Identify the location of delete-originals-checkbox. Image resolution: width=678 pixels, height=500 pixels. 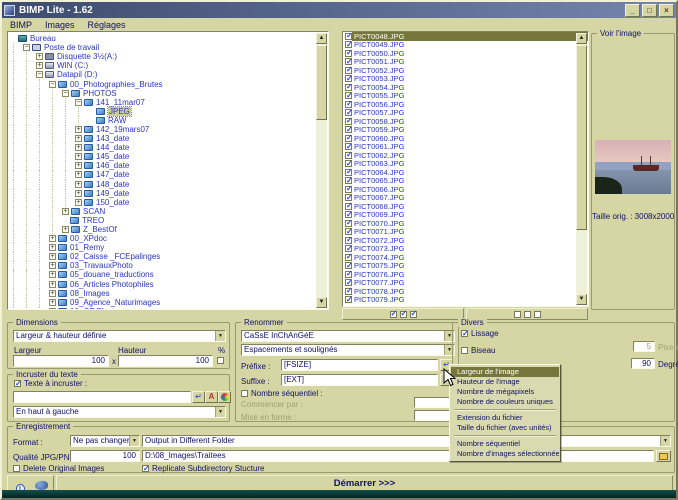
(16, 468).